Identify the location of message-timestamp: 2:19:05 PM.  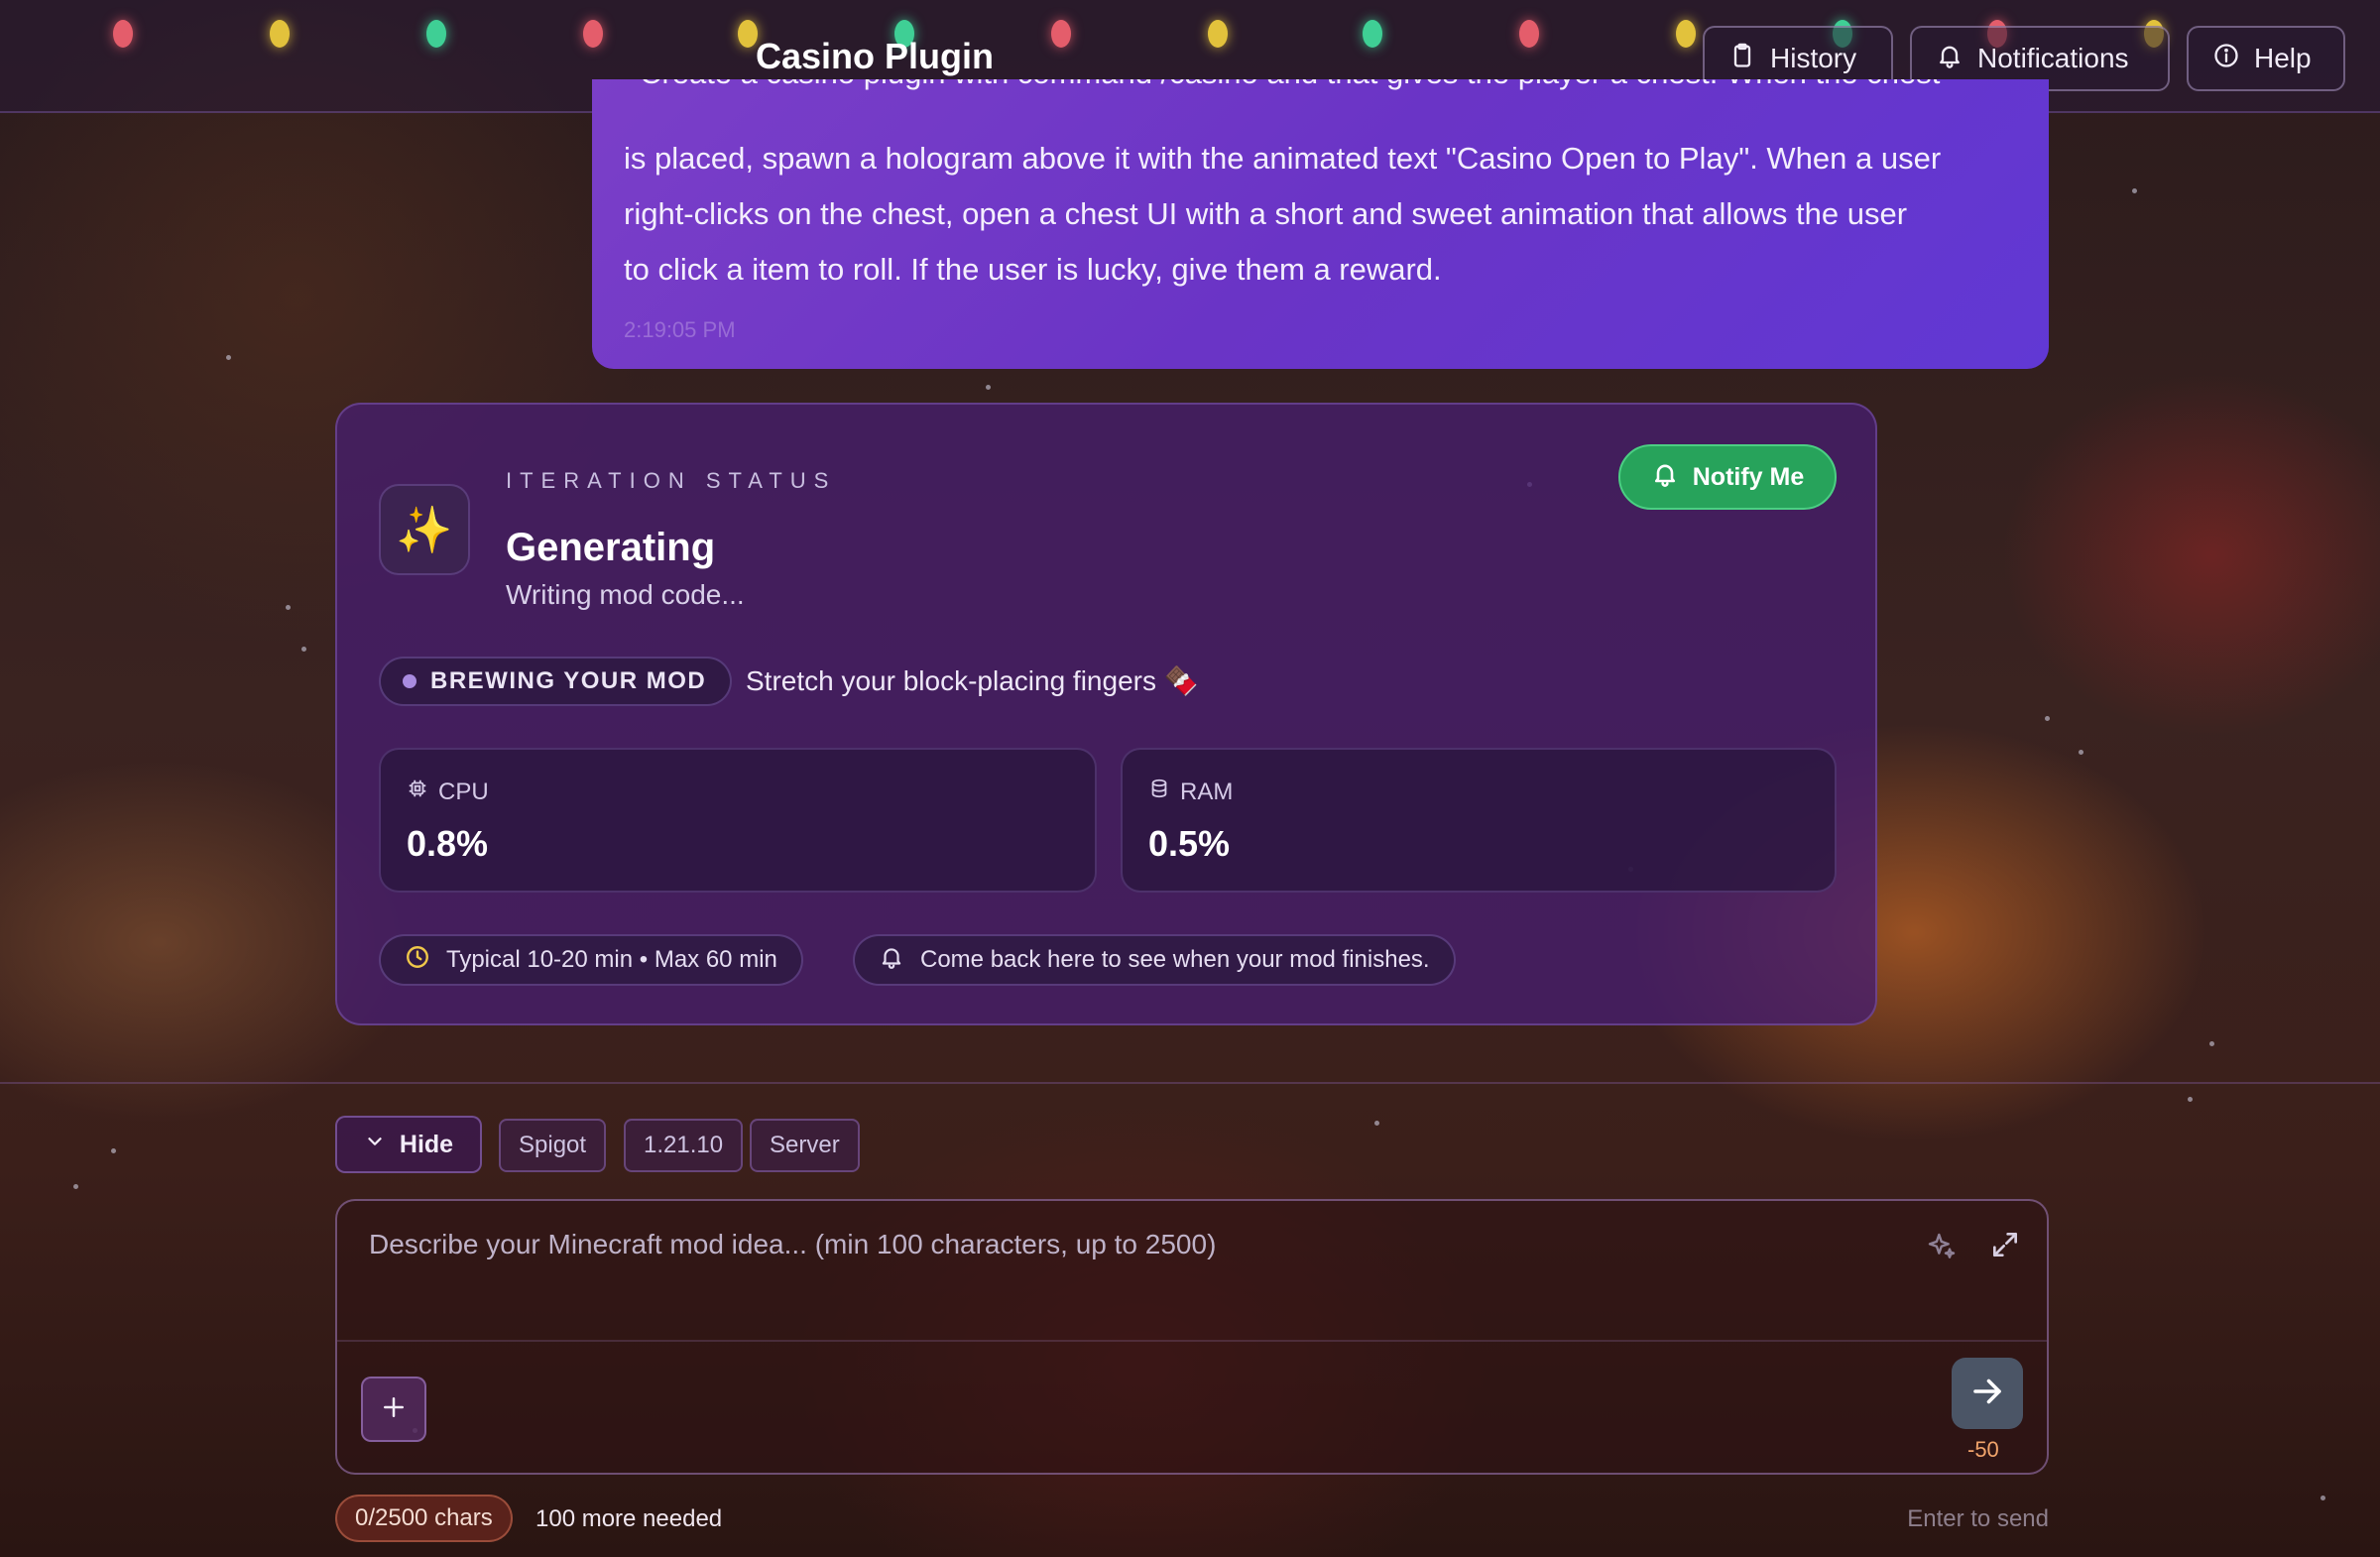
(680, 329).